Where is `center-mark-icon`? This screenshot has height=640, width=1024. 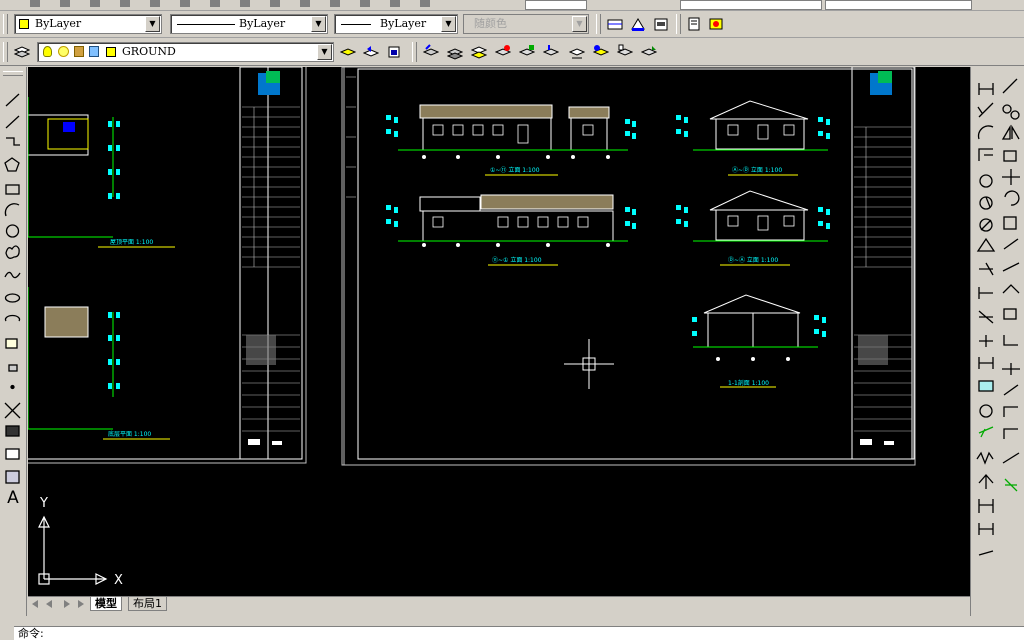 center-mark-icon is located at coordinates (986, 380).